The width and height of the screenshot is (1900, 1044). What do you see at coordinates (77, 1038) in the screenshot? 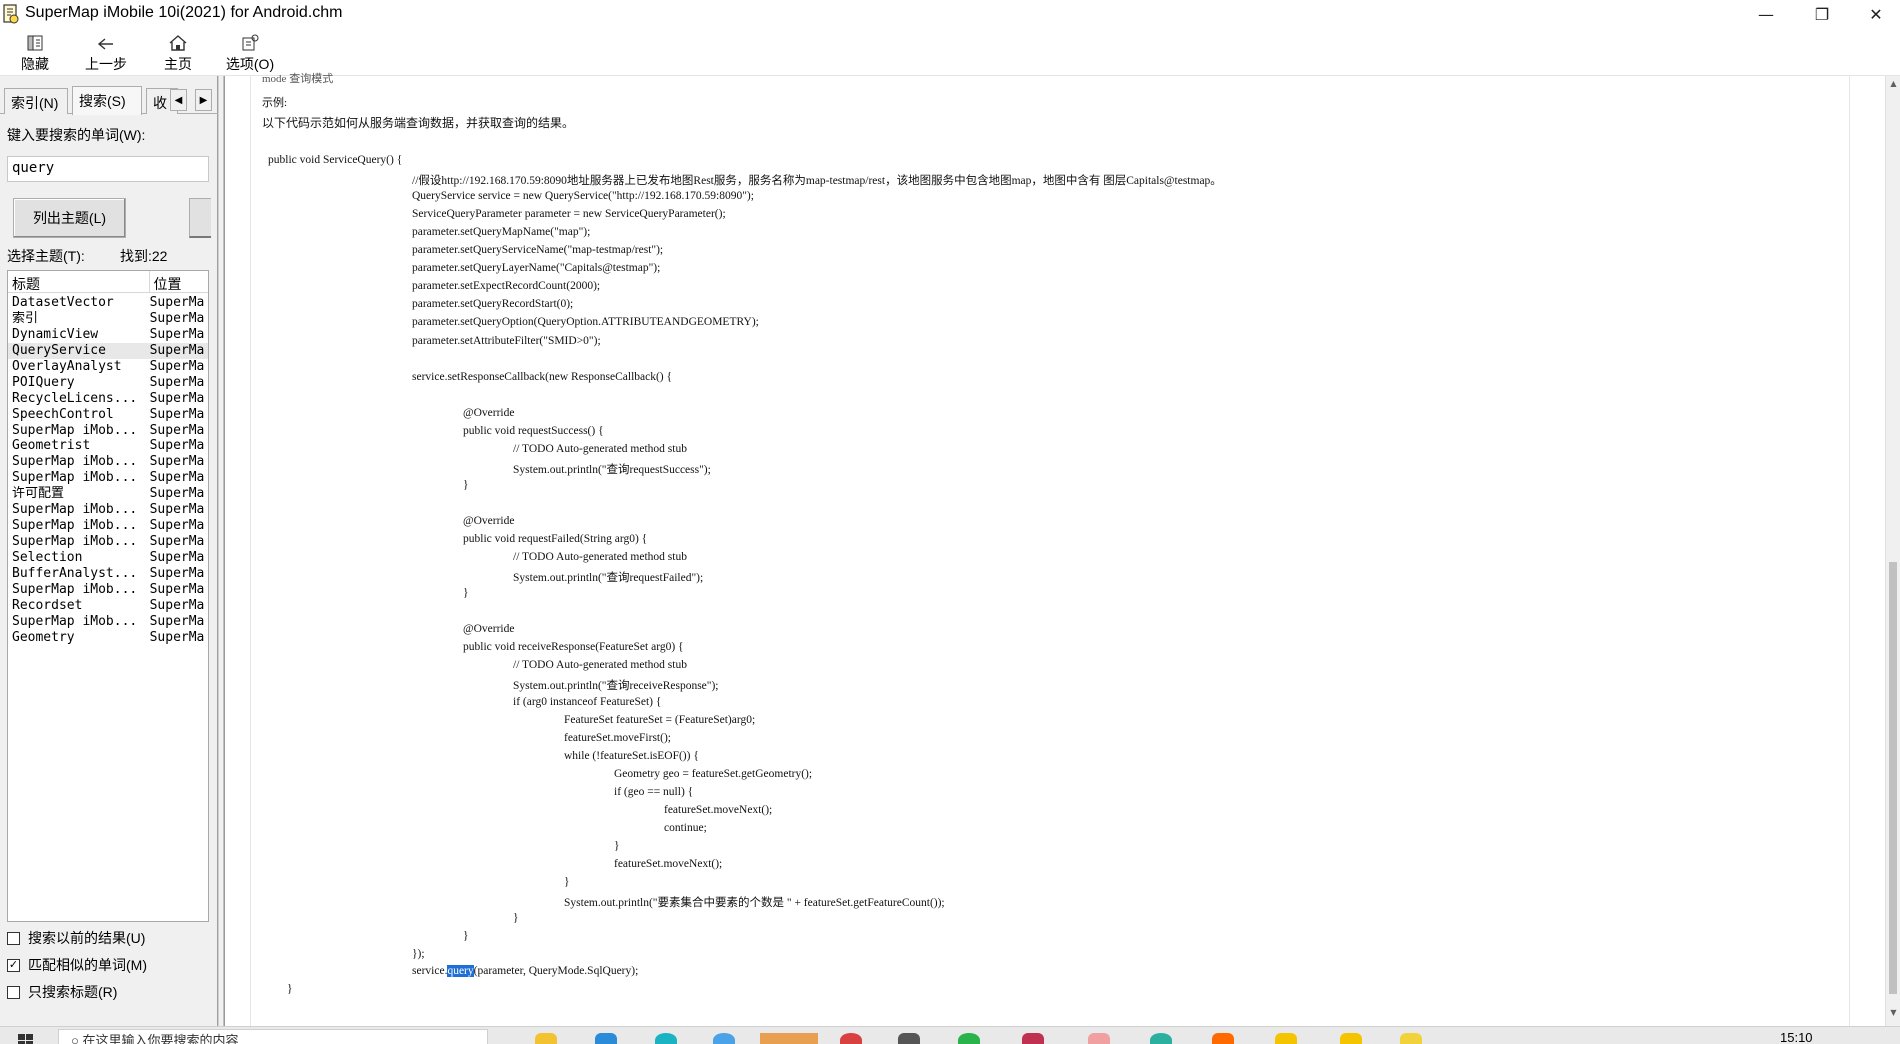
I see `search-icon: ○` at bounding box center [77, 1038].